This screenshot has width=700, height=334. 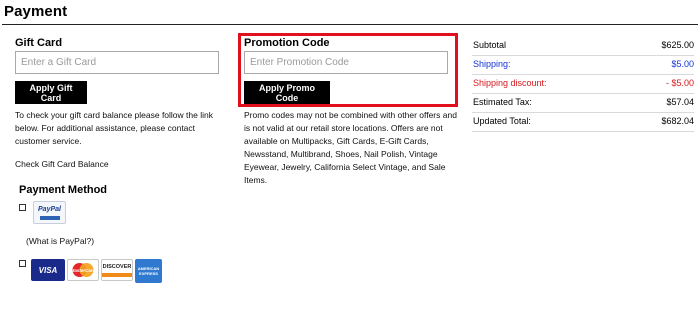 I want to click on visa-card-label: VISA, so click(x=48, y=270).